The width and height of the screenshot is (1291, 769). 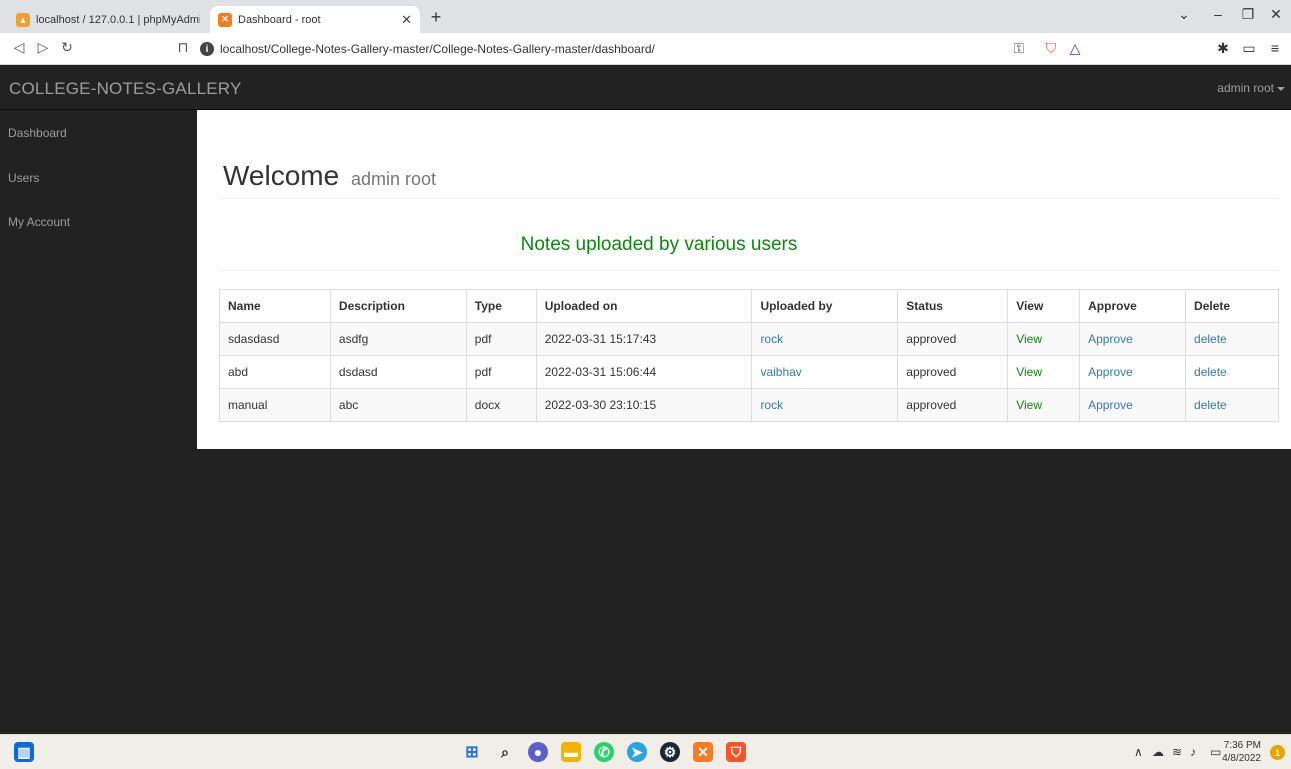 I want to click on xampp-icon: ✕, so click(x=225, y=19).